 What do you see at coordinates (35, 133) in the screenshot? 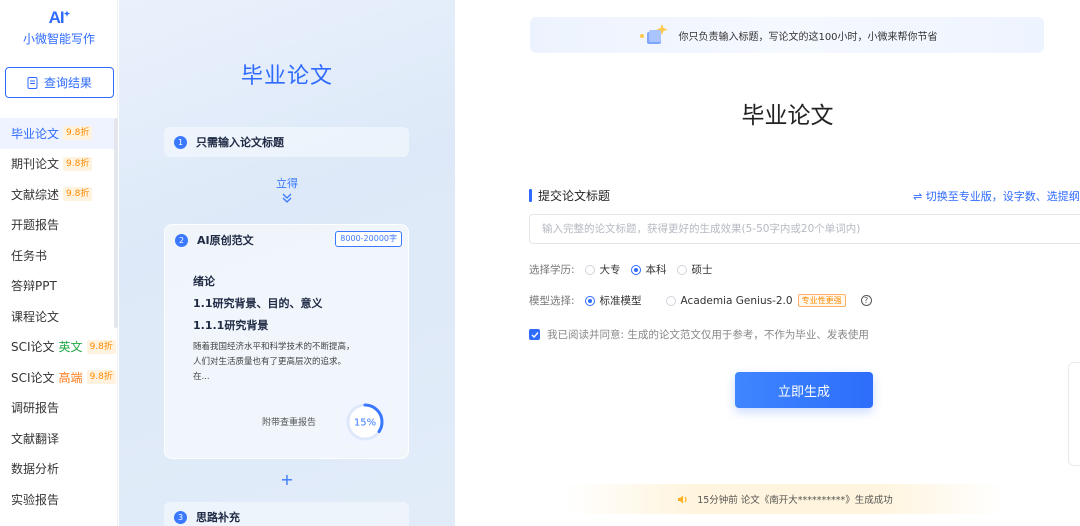
I see `sidebar-item-label: 毕业论文` at bounding box center [35, 133].